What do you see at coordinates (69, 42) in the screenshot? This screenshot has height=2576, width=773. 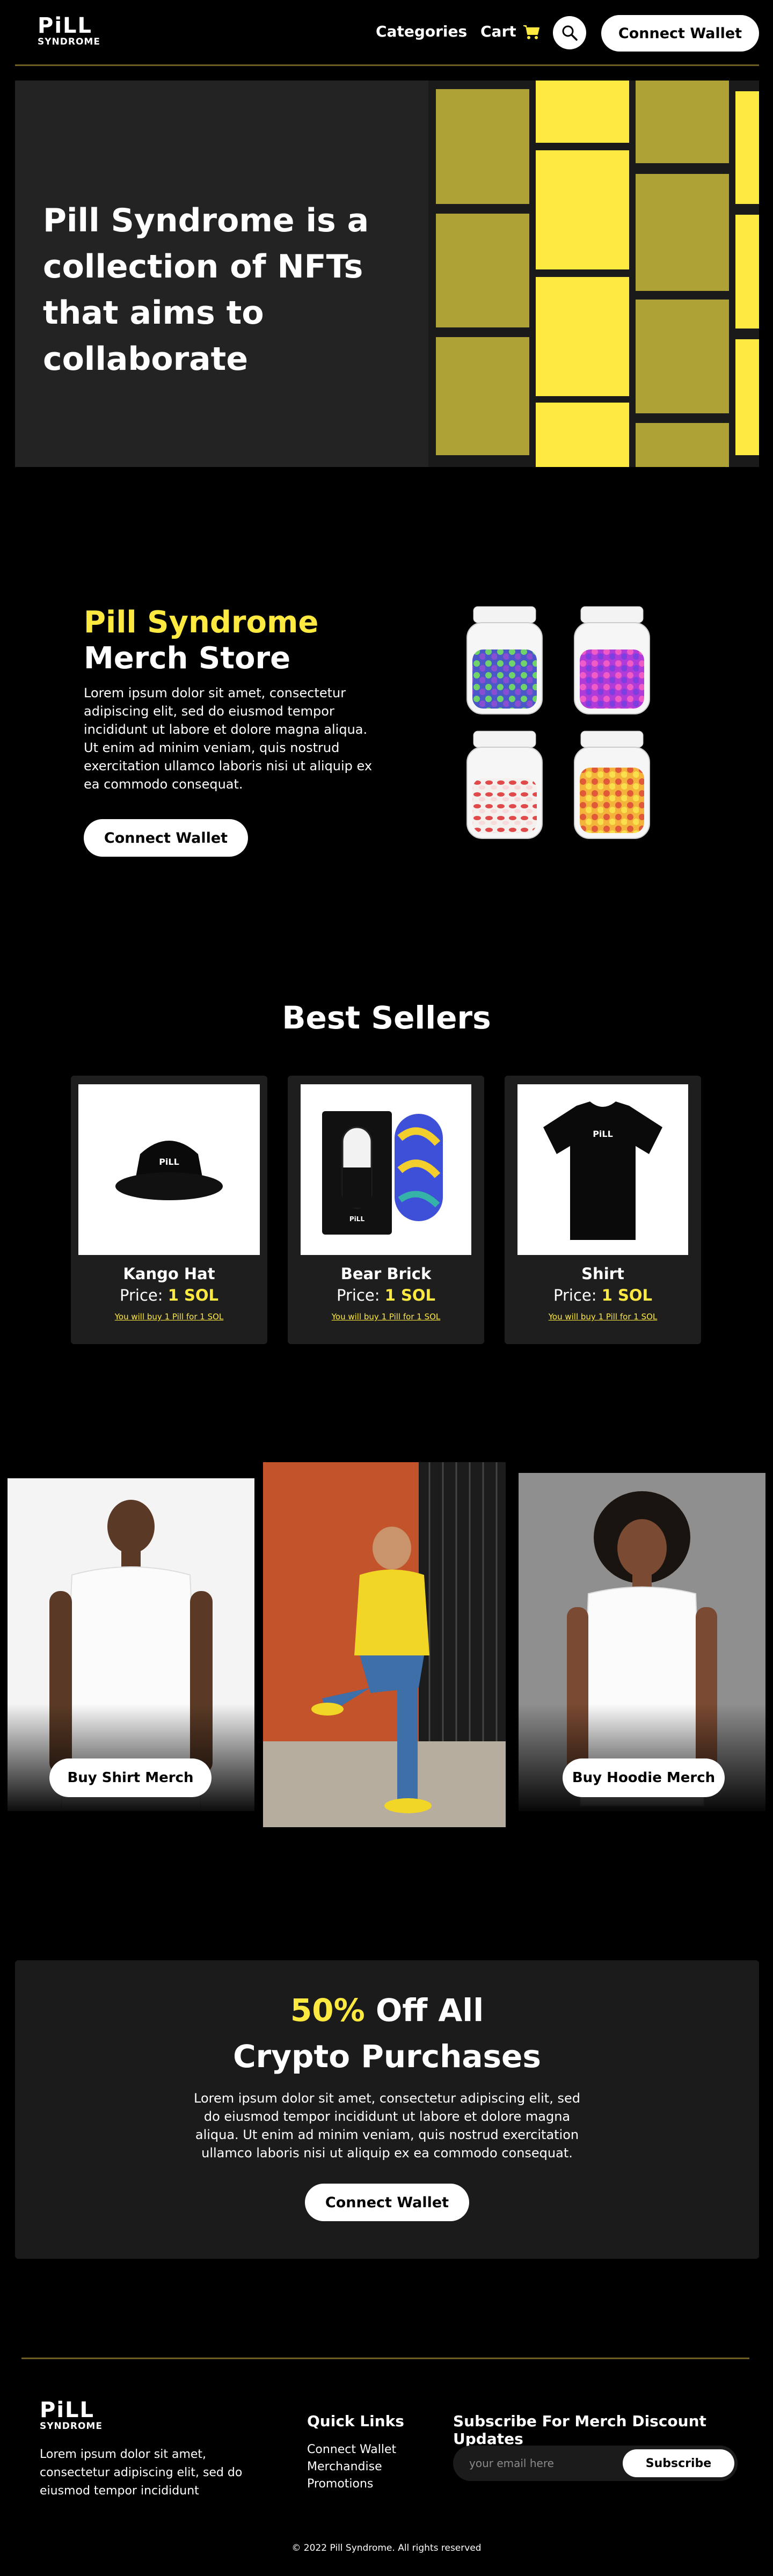 I see `logo-subtitle: SYNDROME` at bounding box center [69, 42].